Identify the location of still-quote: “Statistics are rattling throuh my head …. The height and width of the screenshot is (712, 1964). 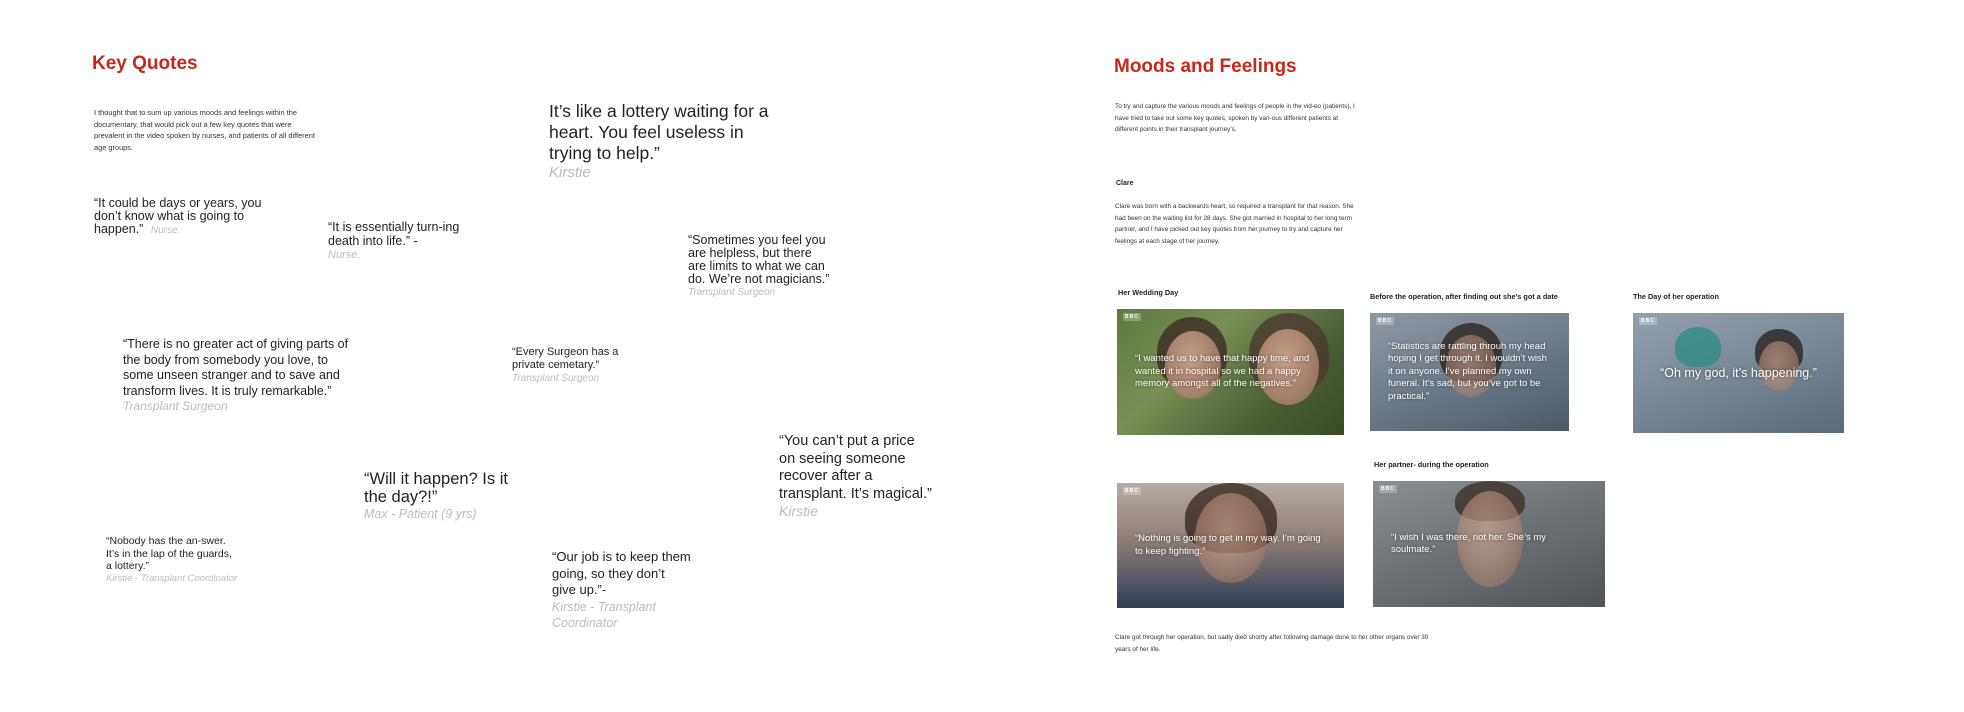
(1467, 371).